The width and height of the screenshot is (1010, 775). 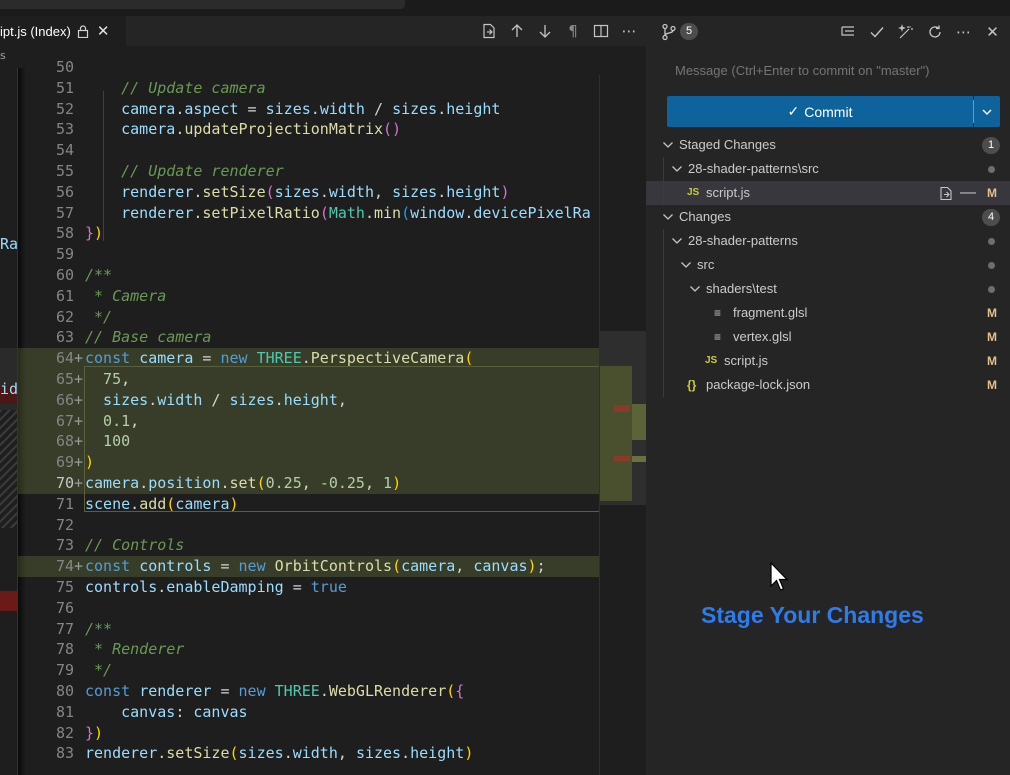 What do you see at coordinates (315, 296) in the screenshot?
I see `code-line: 61 * Camera` at bounding box center [315, 296].